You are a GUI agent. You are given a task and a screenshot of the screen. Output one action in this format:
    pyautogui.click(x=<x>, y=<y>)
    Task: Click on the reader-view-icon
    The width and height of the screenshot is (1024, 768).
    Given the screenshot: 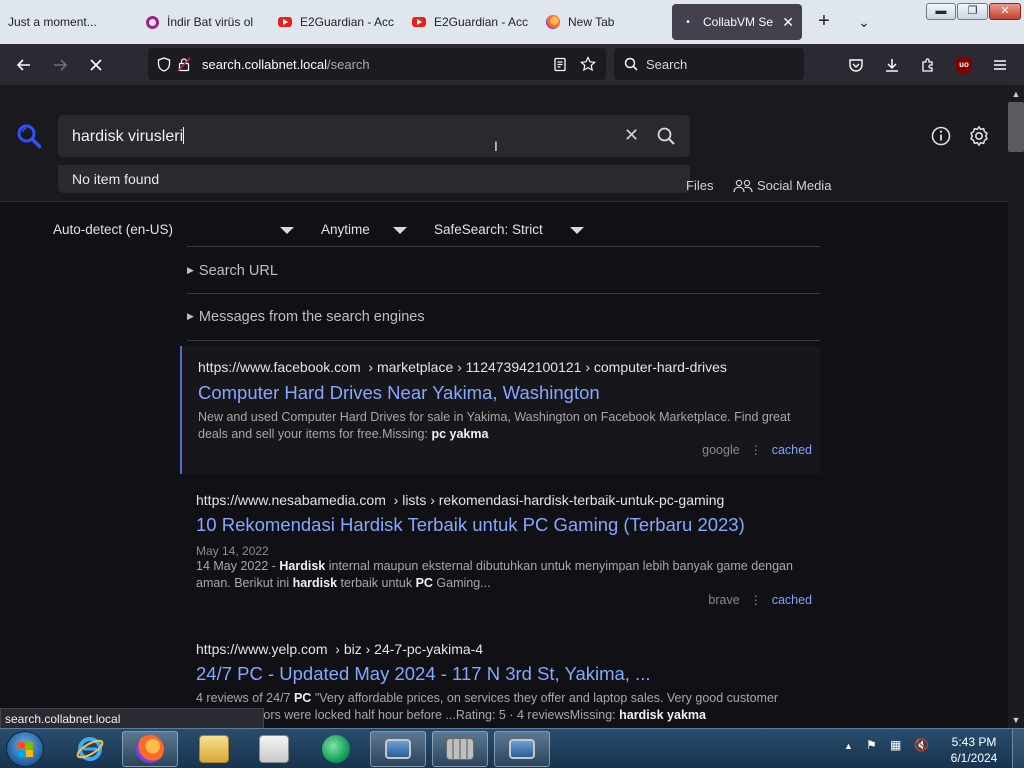 What is the action you would take?
    pyautogui.click(x=560, y=64)
    